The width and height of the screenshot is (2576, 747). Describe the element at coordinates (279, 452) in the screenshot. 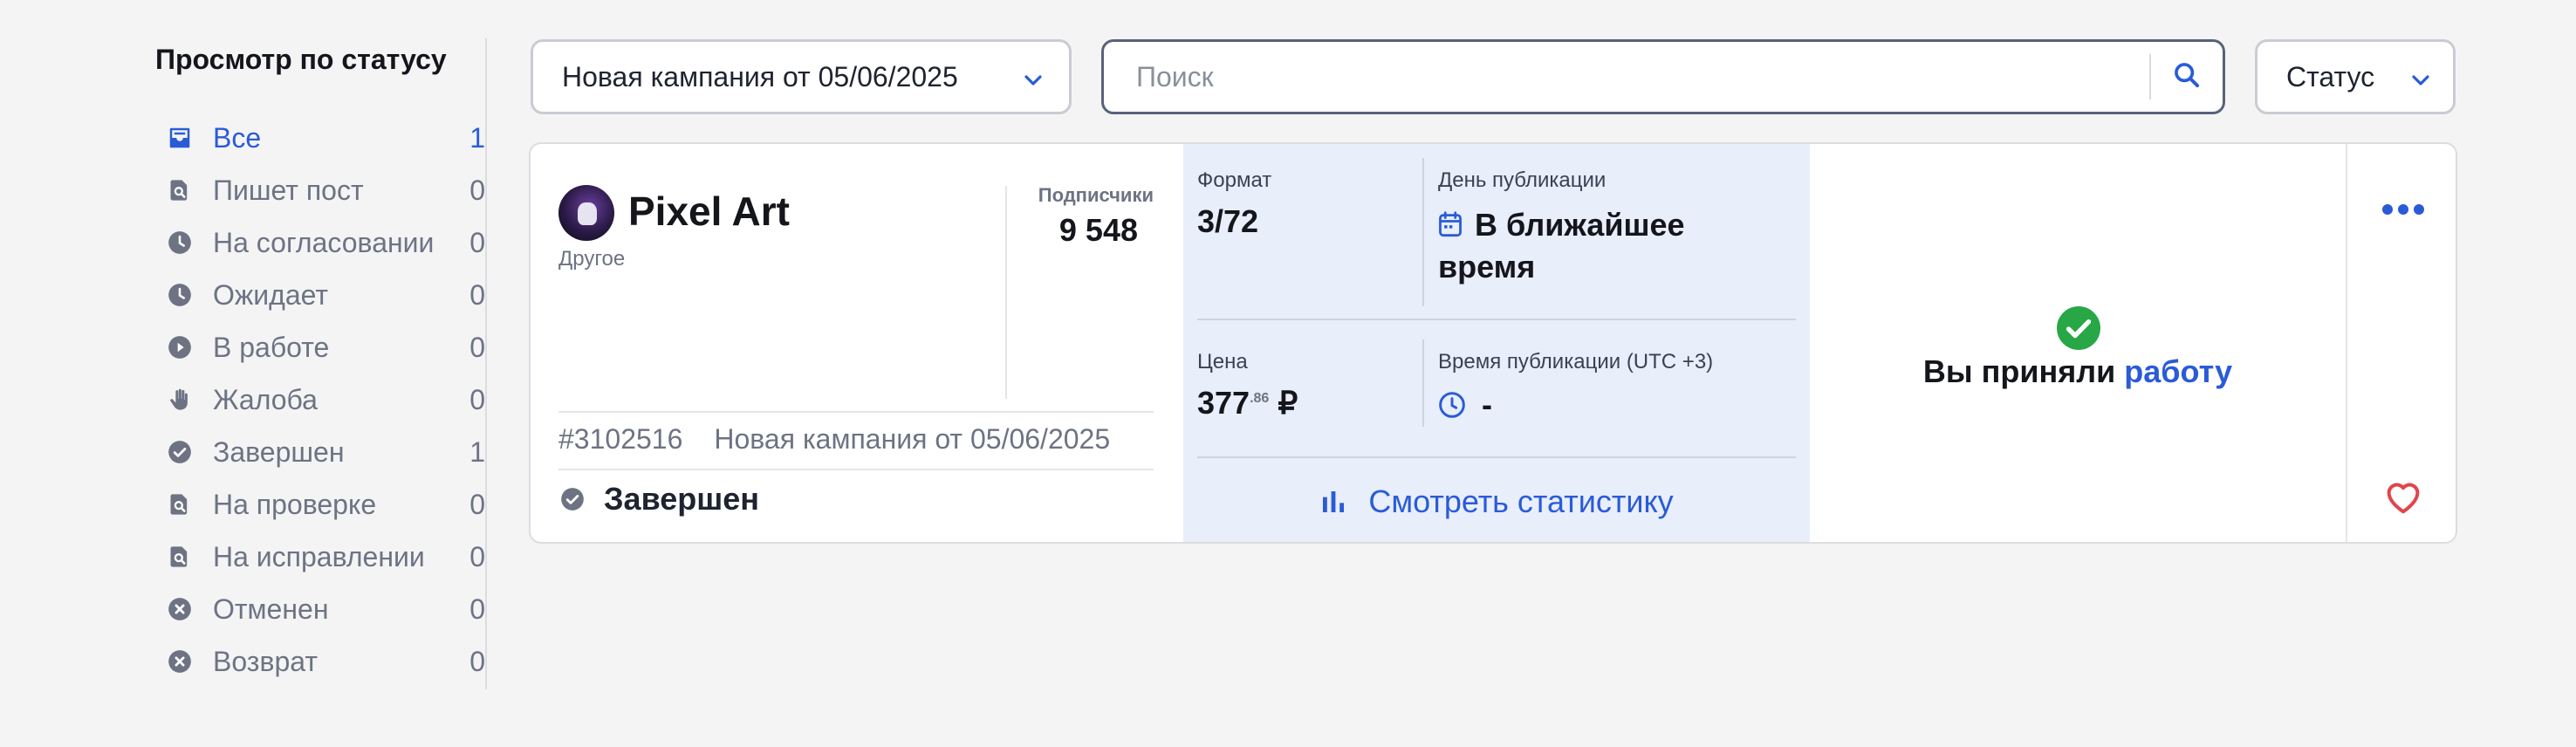

I see `status-item-label: Завершен` at that location.